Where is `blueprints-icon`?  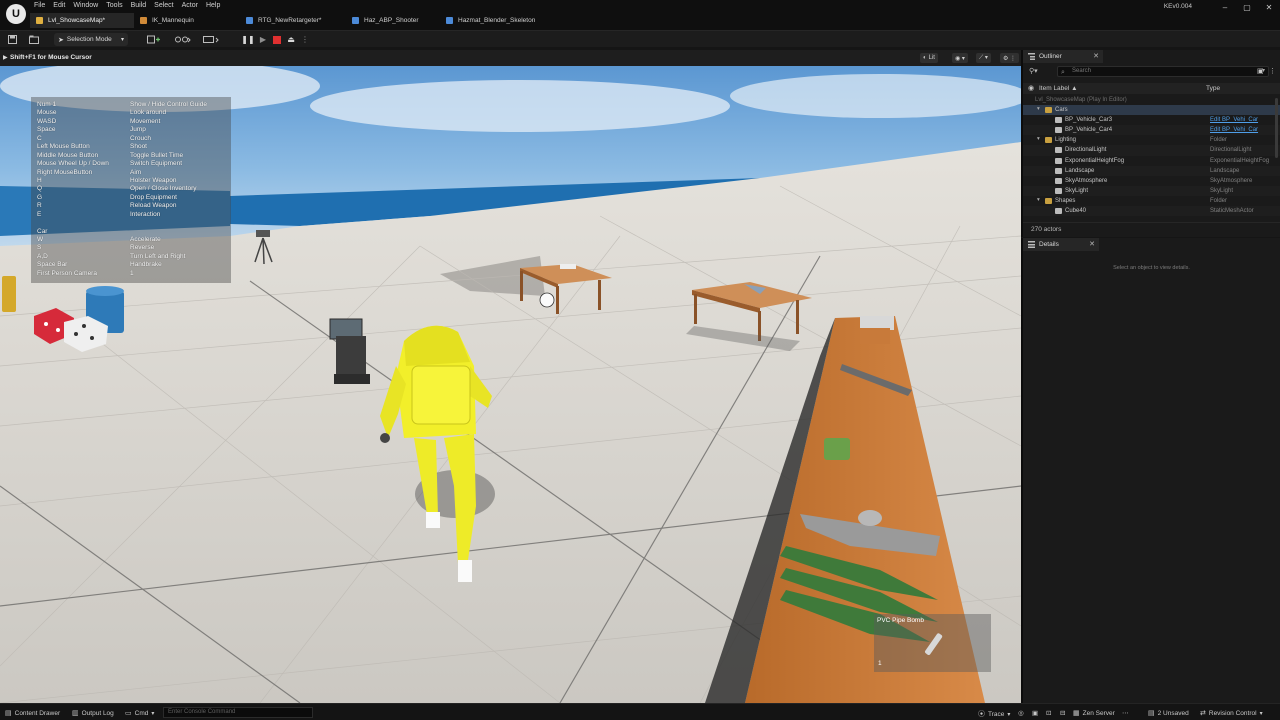
blueprints-icon is located at coordinates (183, 39).